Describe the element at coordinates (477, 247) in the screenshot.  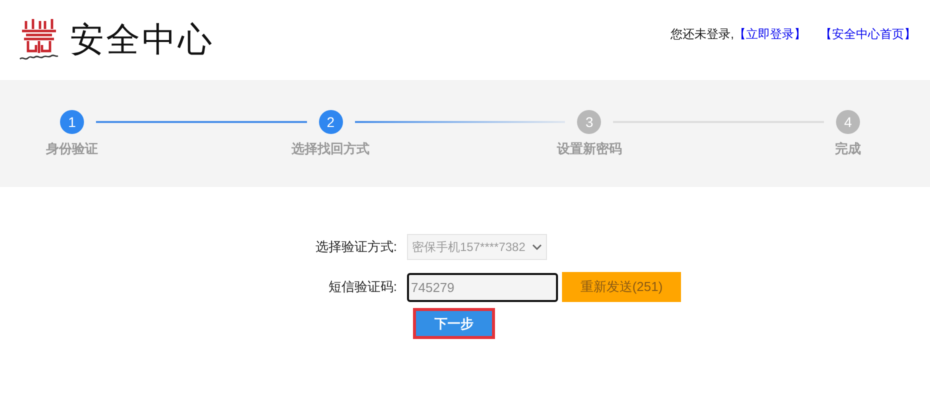
I see `method-dropdown: 密保手机157****7382` at that location.